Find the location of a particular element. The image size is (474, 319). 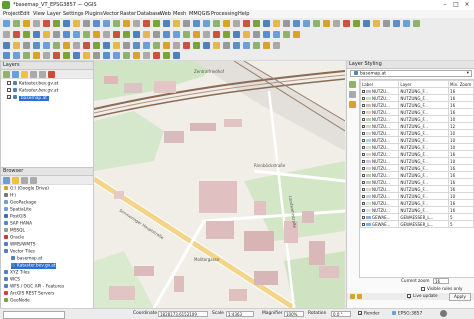

labels-icon is located at coordinates (352, 94).